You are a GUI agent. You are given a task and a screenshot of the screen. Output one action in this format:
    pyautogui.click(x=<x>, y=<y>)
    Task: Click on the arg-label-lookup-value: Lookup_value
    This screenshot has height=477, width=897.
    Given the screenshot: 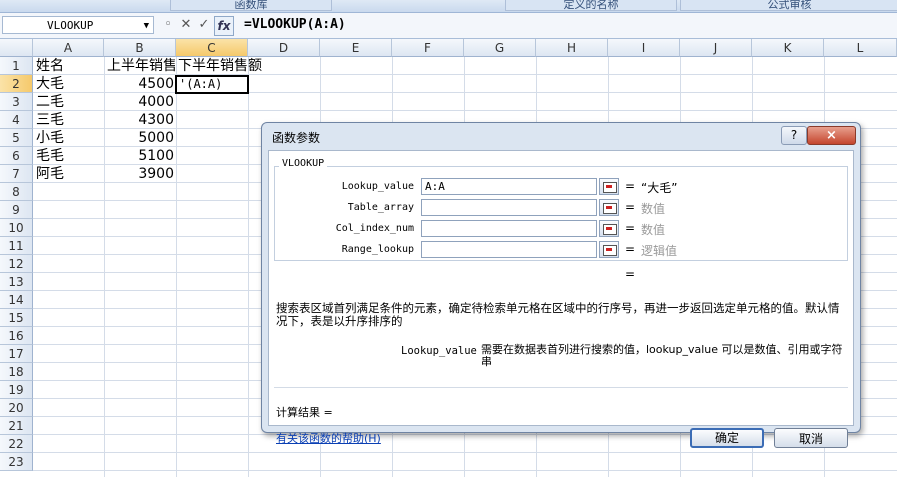 What is the action you would take?
    pyautogui.click(x=377, y=186)
    